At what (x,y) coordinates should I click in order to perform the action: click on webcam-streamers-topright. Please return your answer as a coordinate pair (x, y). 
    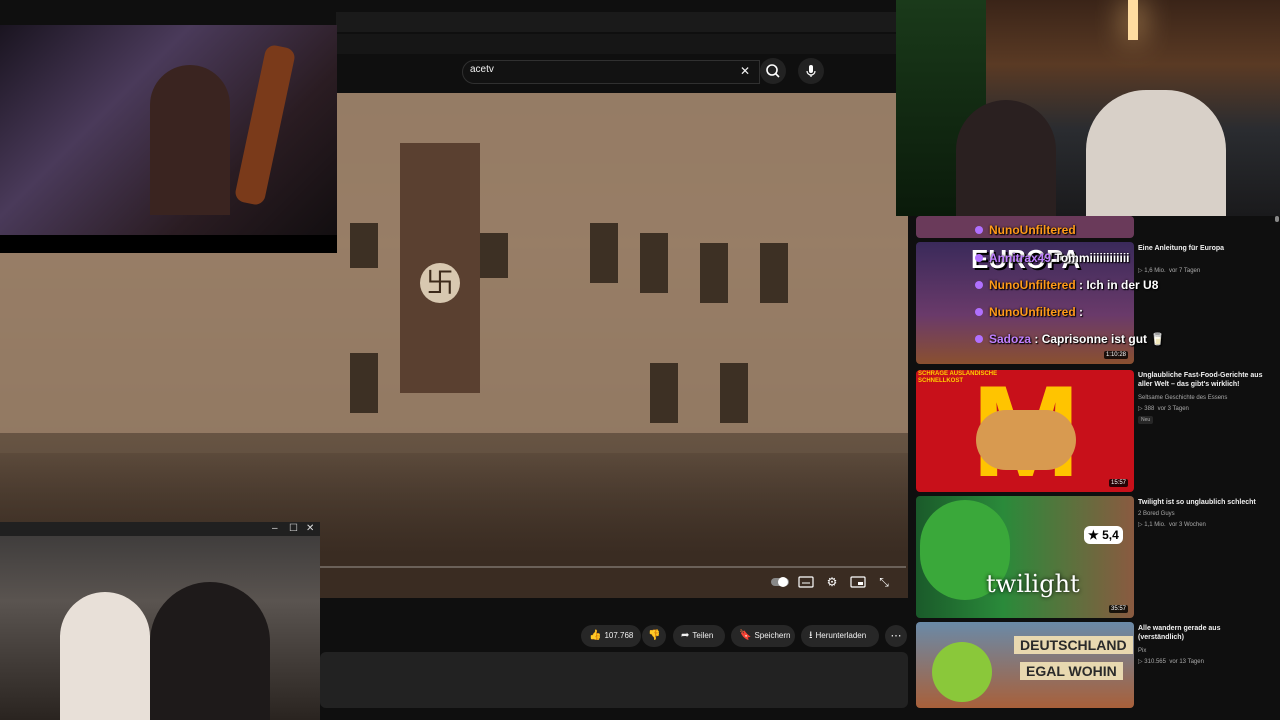
    Looking at the image, I should click on (1088, 108).